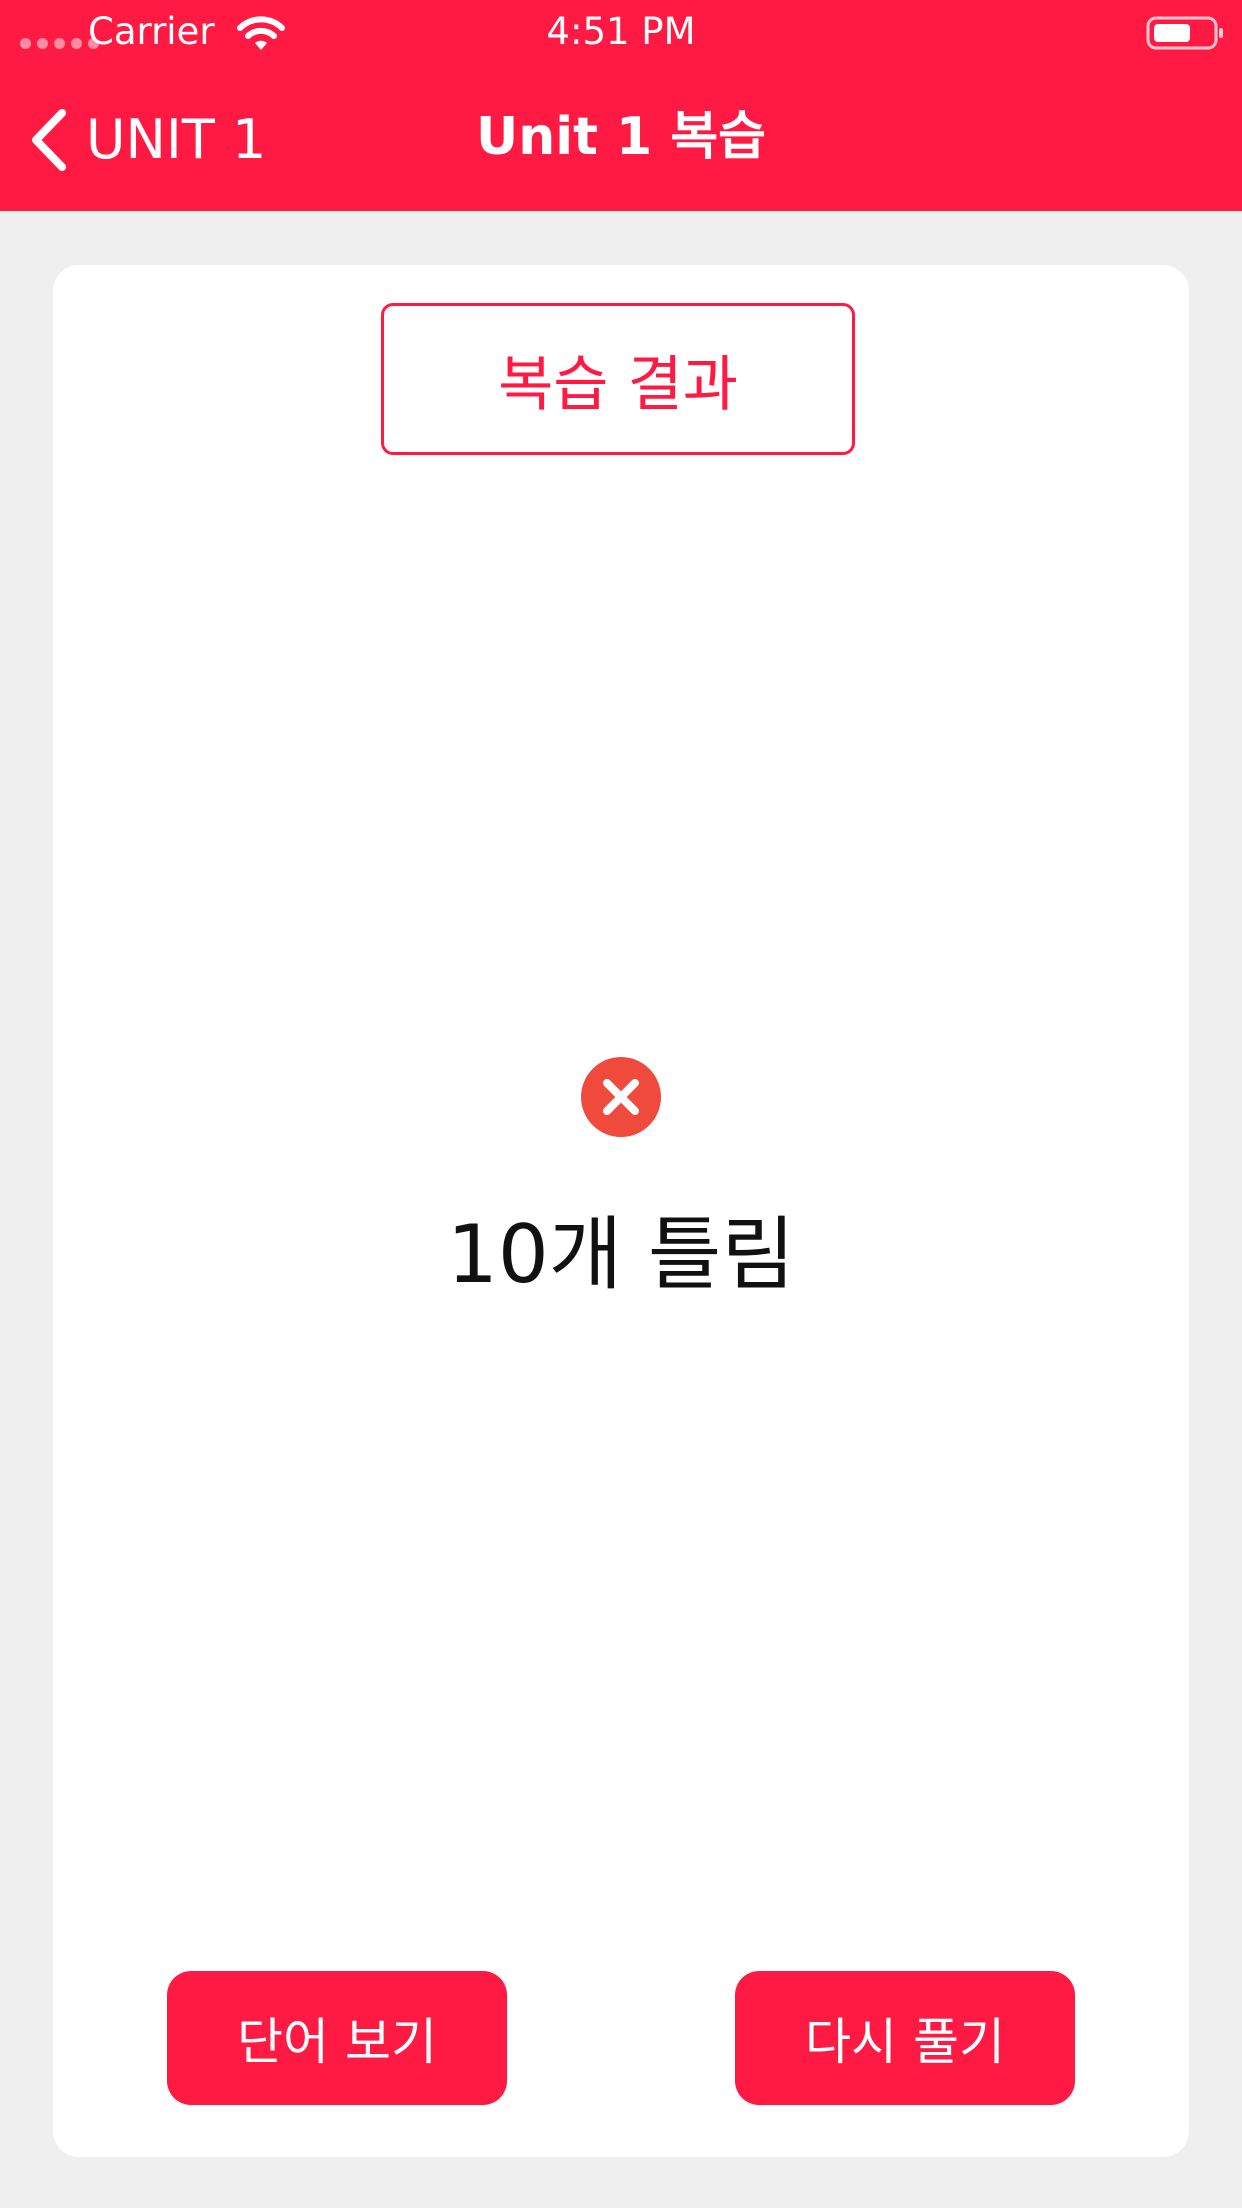  I want to click on view-words-button: 단어 보기, so click(337, 2038).